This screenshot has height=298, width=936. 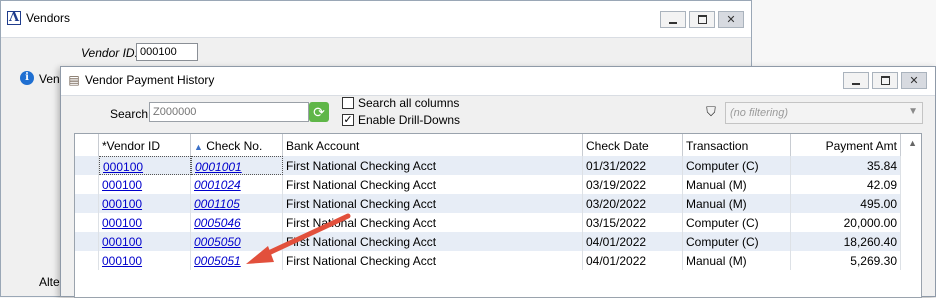 I want to click on search-all-columns-label: Search all columns, so click(x=409, y=103).